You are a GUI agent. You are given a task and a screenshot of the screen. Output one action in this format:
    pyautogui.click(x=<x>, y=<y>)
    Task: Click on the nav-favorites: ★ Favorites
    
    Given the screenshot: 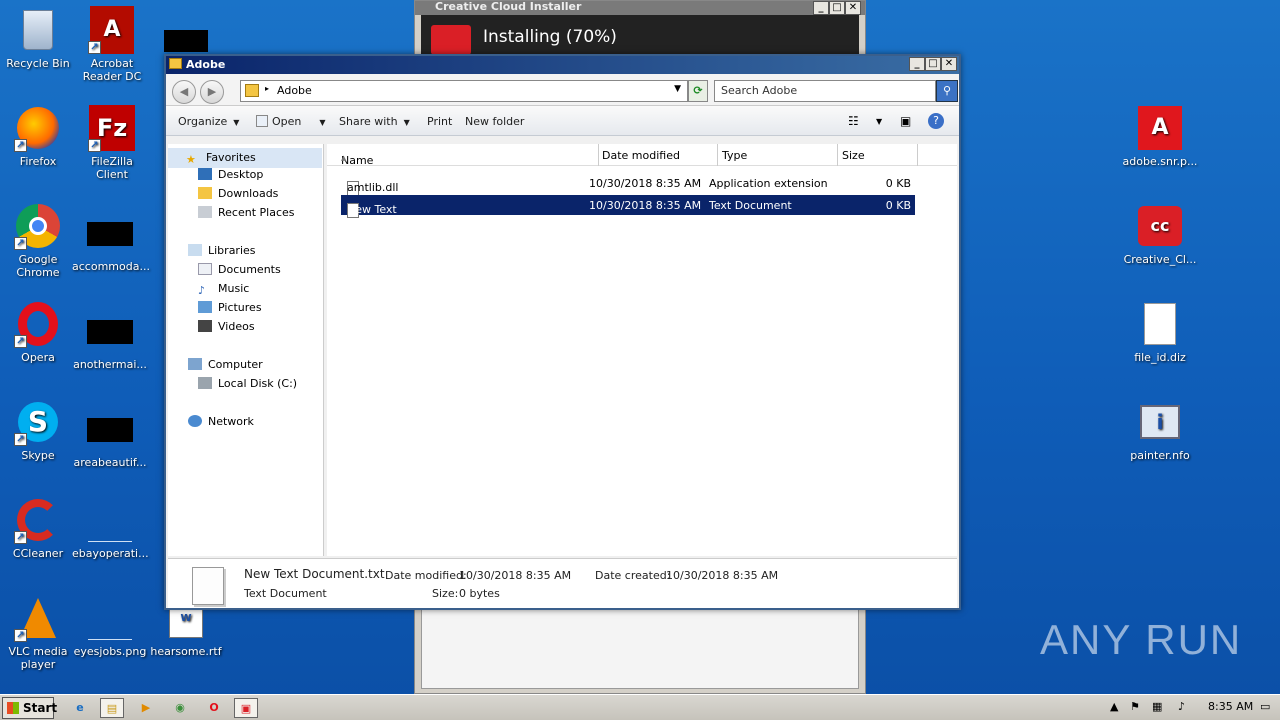 What is the action you would take?
    pyautogui.click(x=245, y=158)
    